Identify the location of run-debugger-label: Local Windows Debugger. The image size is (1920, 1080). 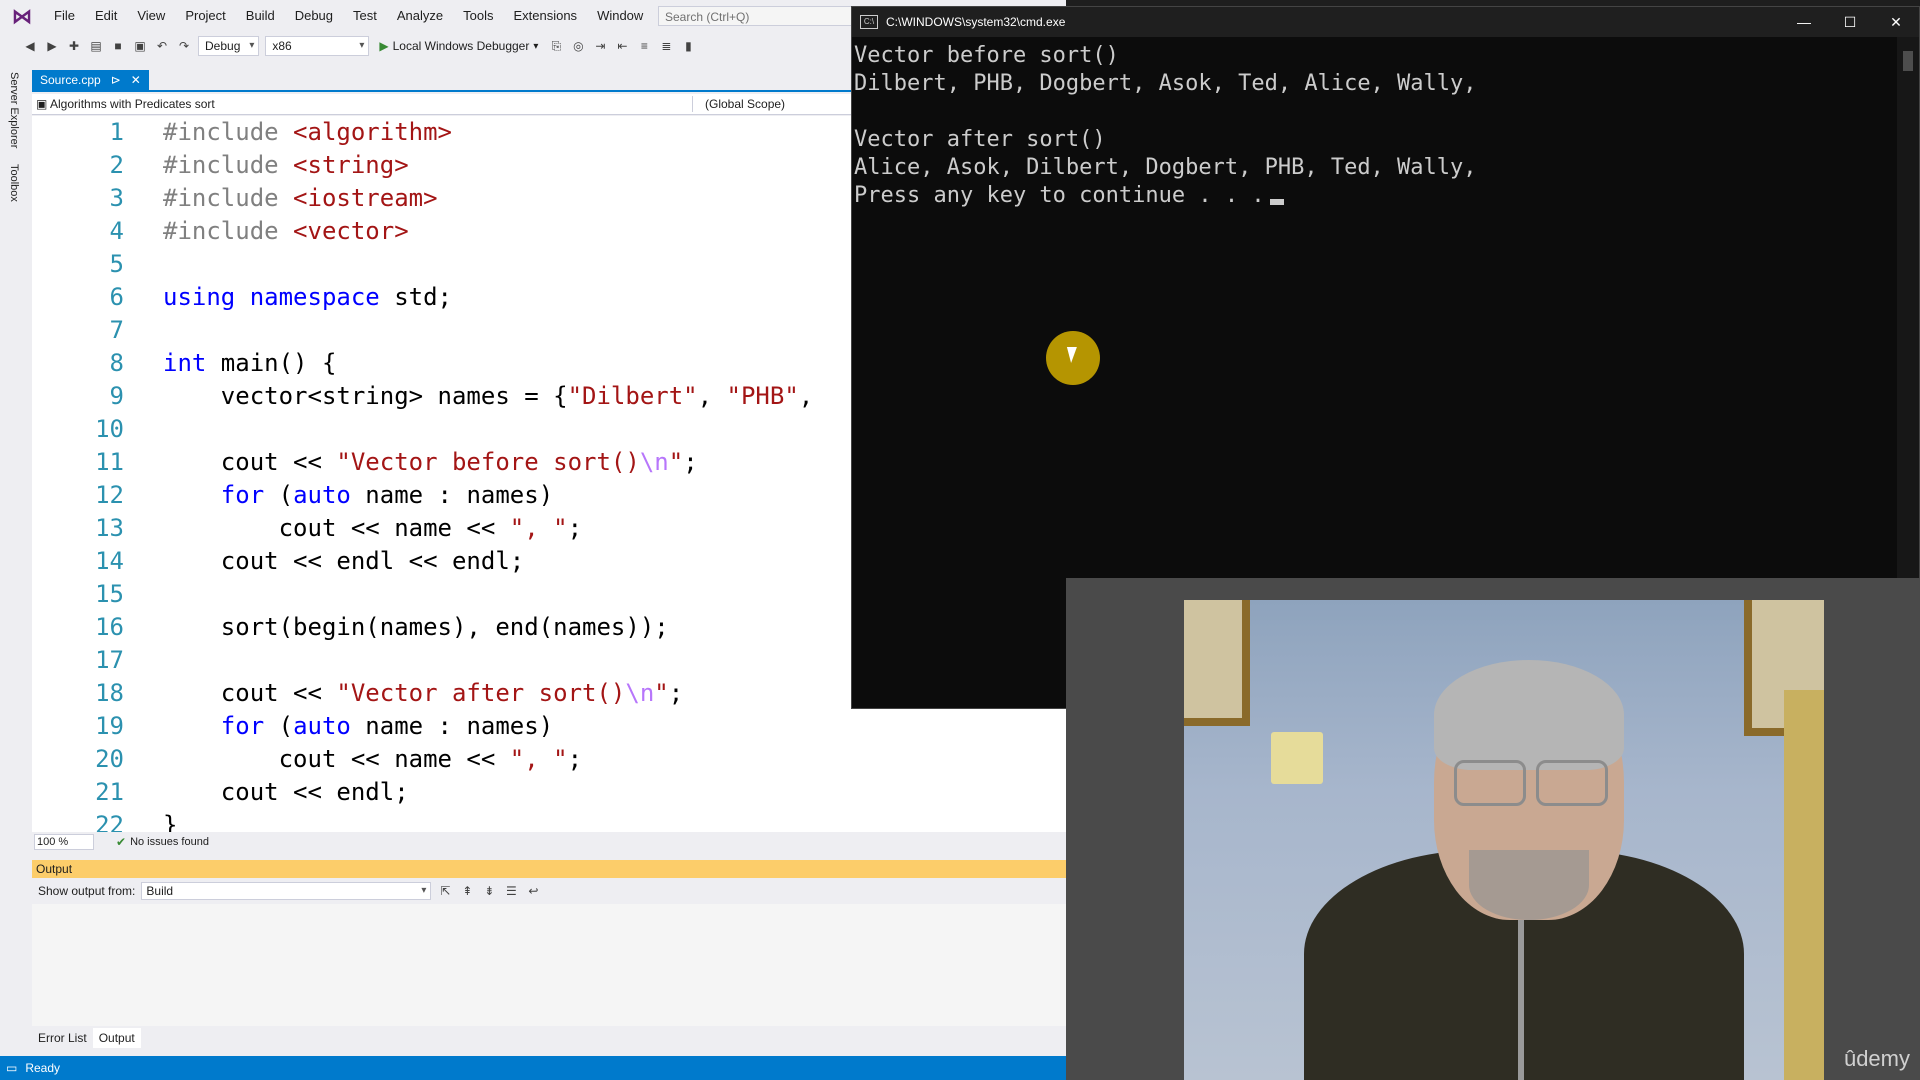
(461, 46).